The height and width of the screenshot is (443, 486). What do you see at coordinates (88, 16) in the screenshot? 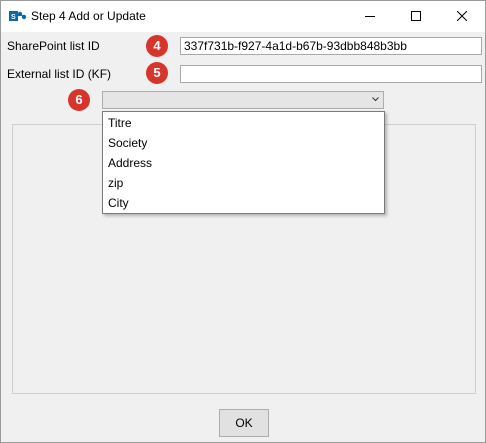
I see `window-title: Step 4 Add or Update` at bounding box center [88, 16].